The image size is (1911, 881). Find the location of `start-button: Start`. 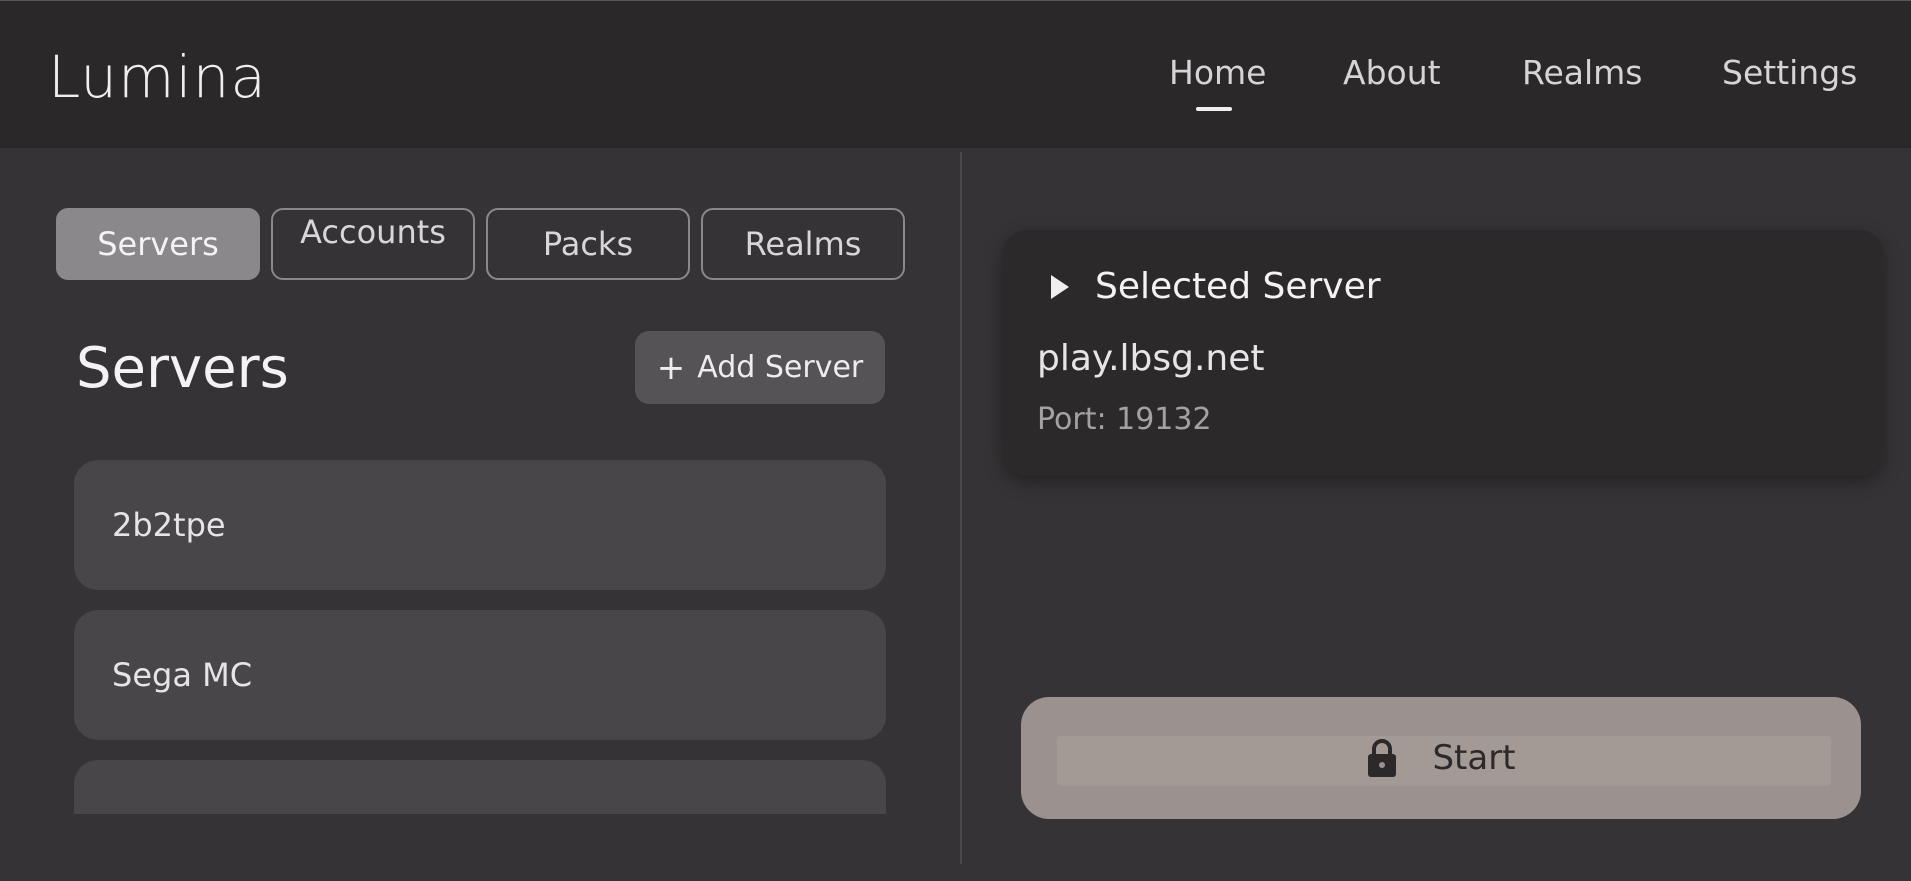

start-button: Start is located at coordinates (1441, 758).